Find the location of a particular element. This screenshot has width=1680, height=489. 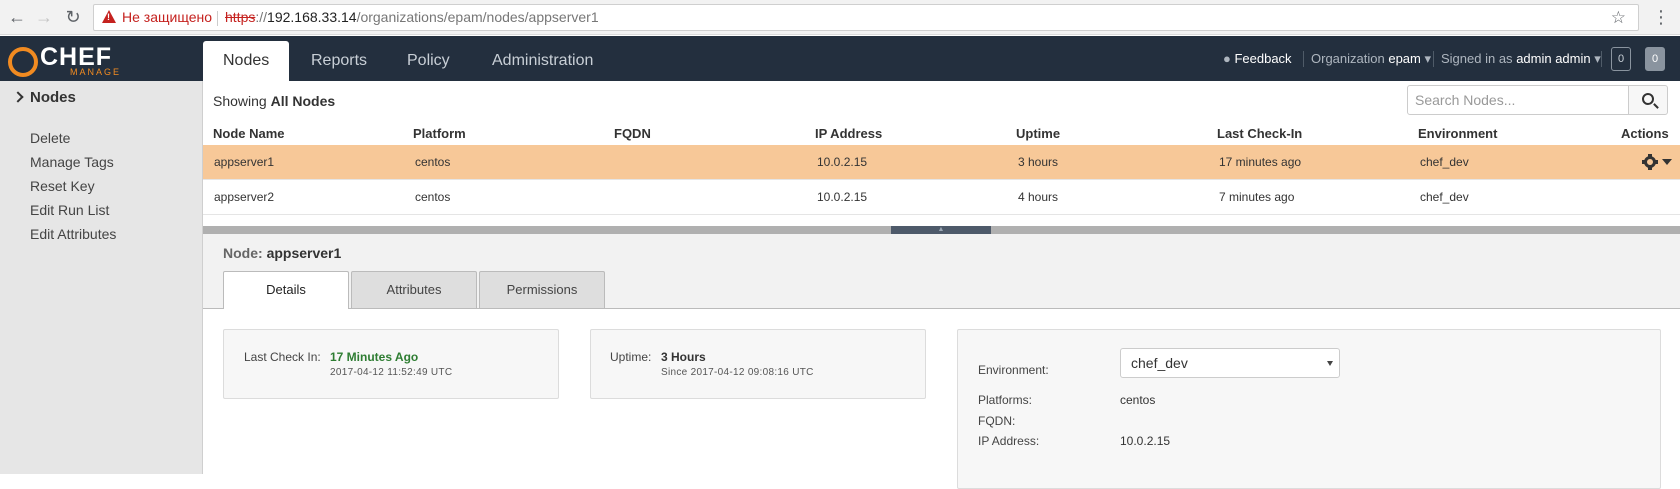

org-label: Organization is located at coordinates (1348, 58).